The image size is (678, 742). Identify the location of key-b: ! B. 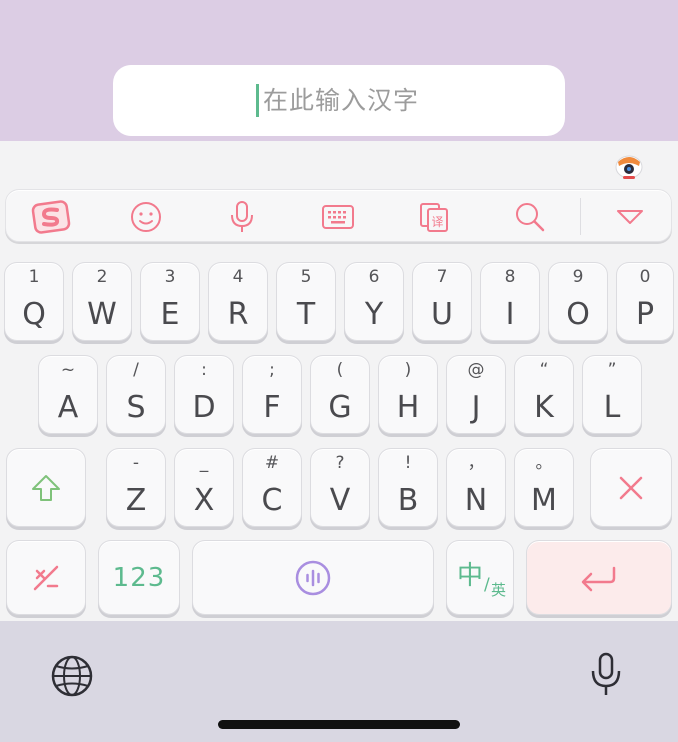
(408, 487).